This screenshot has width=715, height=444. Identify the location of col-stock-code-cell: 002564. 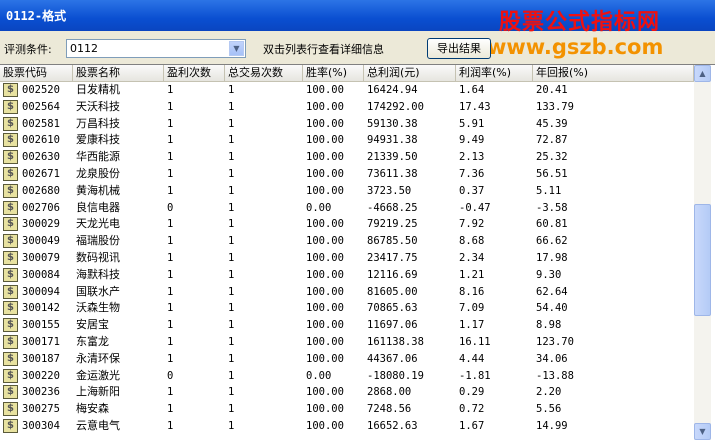
(41, 106).